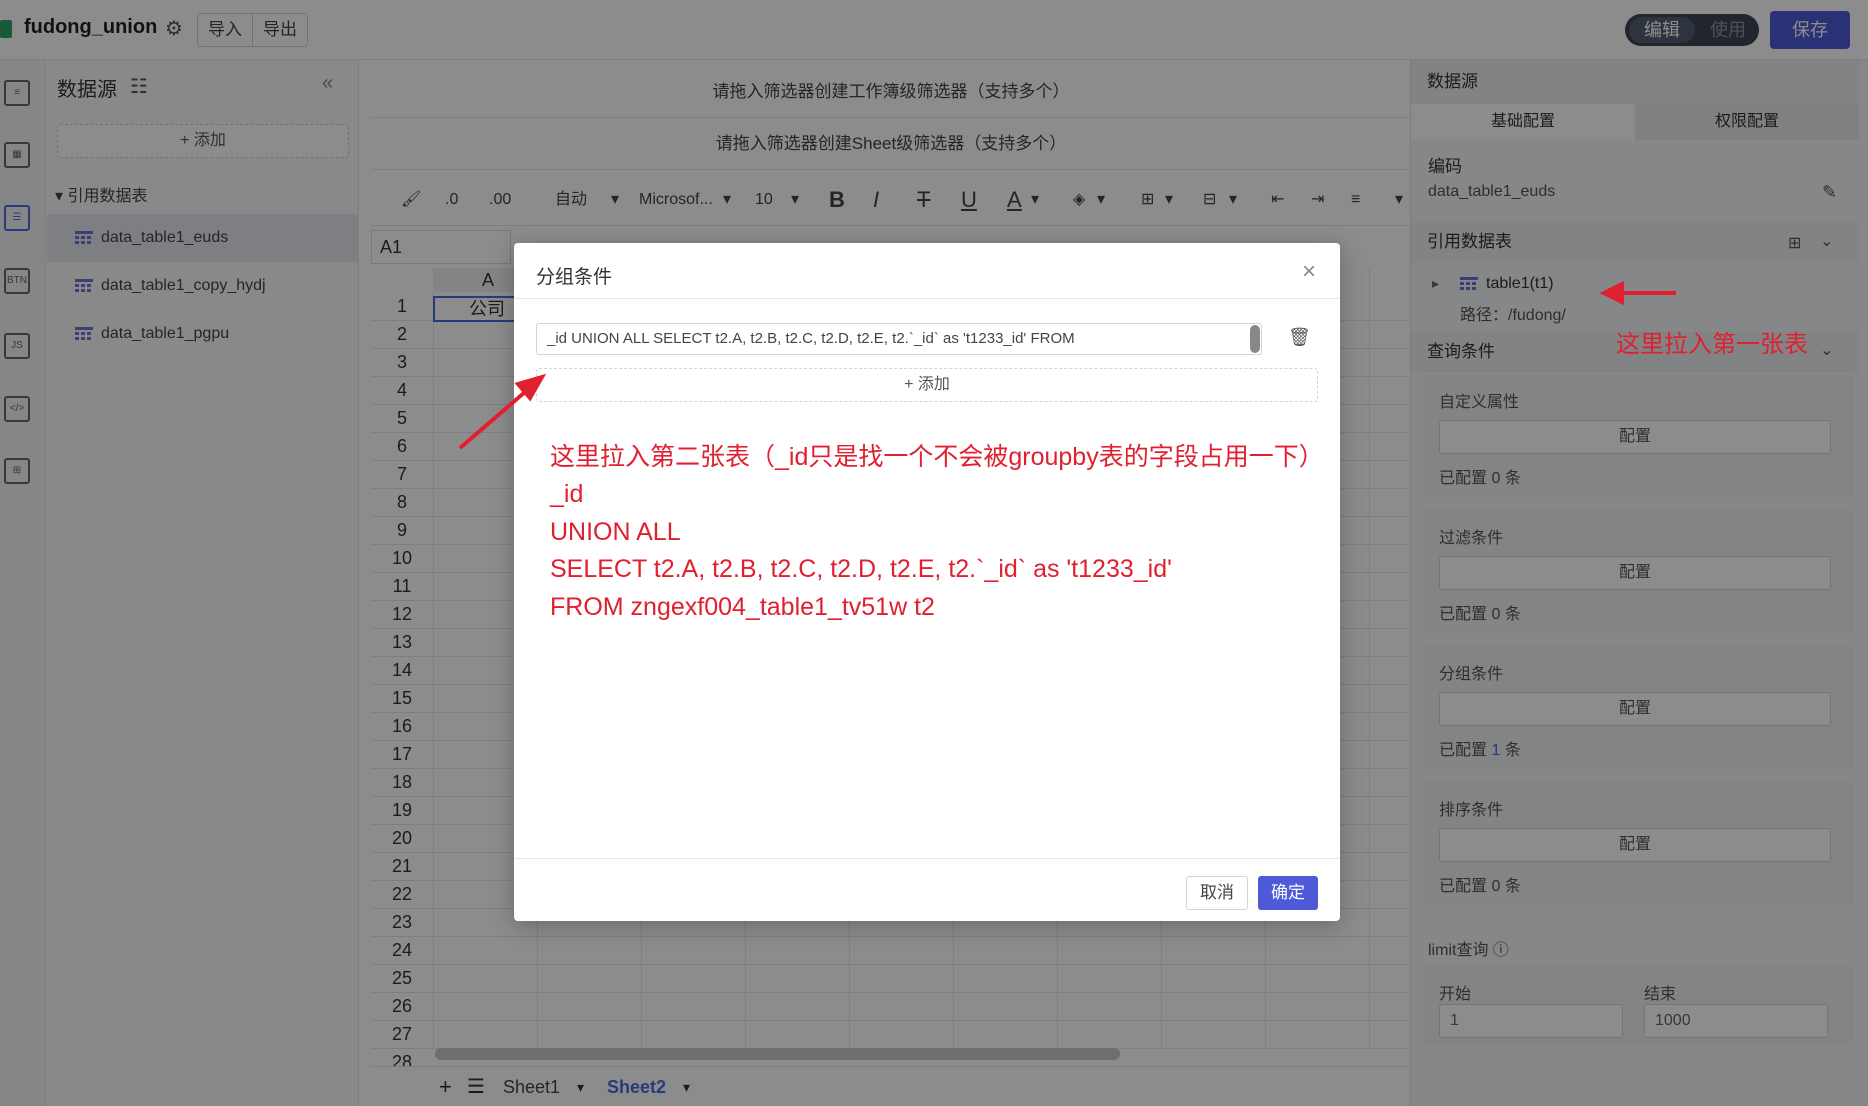 This screenshot has width=1868, height=1106. Describe the element at coordinates (1611, 293) in the screenshot. I see `arrowhead` at that location.